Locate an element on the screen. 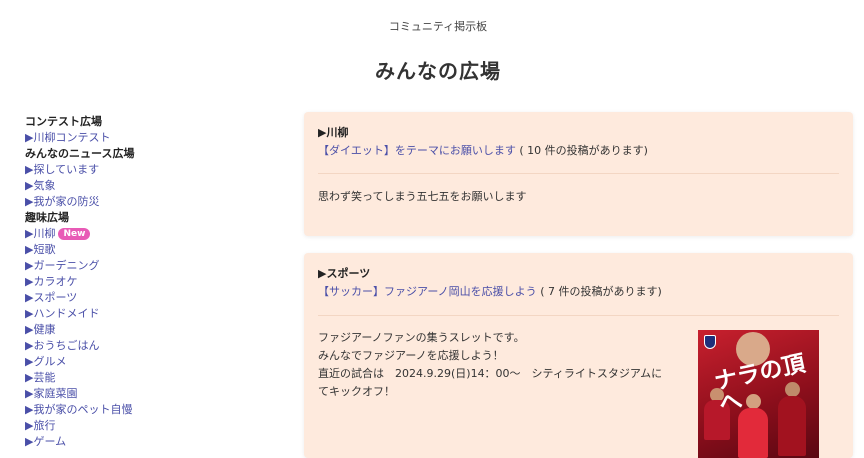 The width and height of the screenshot is (864, 458). page-title: みんなの広場 is located at coordinates (438, 71).